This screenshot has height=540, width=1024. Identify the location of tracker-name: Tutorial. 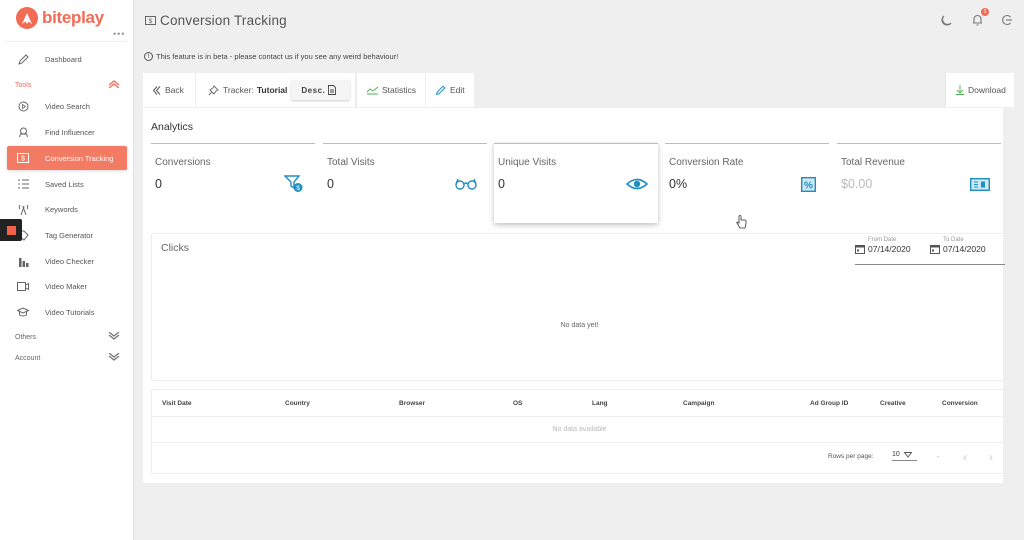
(272, 90).